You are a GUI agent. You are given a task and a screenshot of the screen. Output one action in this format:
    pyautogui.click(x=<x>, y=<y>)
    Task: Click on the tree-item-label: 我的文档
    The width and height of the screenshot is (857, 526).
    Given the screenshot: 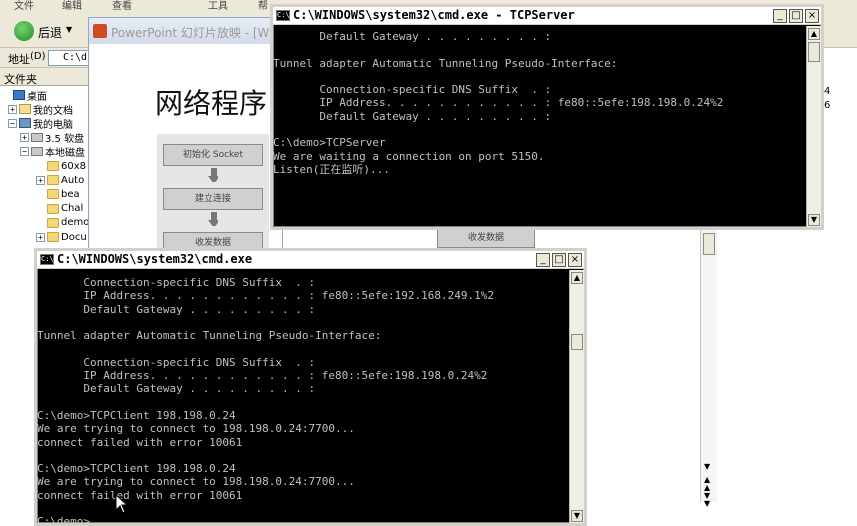 What is the action you would take?
    pyautogui.click(x=53, y=111)
    